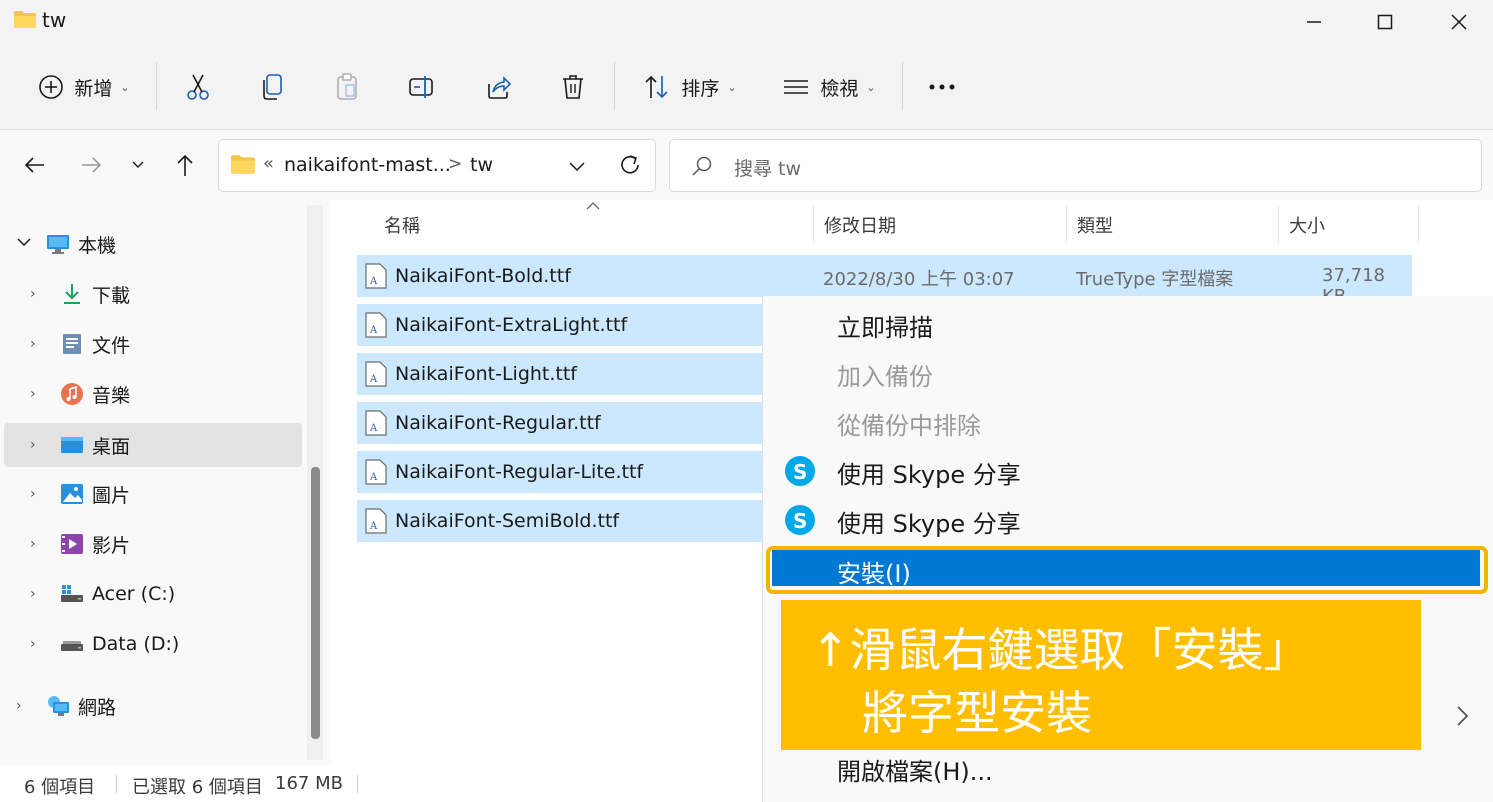 This screenshot has height=802, width=1493. Describe the element at coordinates (860, 225) in the screenshot. I see `column-header-modified: 修改日期` at that location.